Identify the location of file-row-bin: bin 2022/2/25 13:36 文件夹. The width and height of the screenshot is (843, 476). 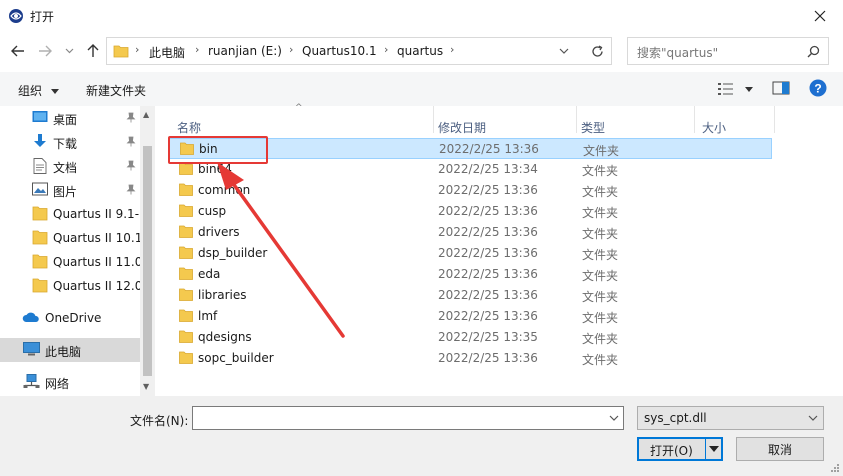
(470, 148).